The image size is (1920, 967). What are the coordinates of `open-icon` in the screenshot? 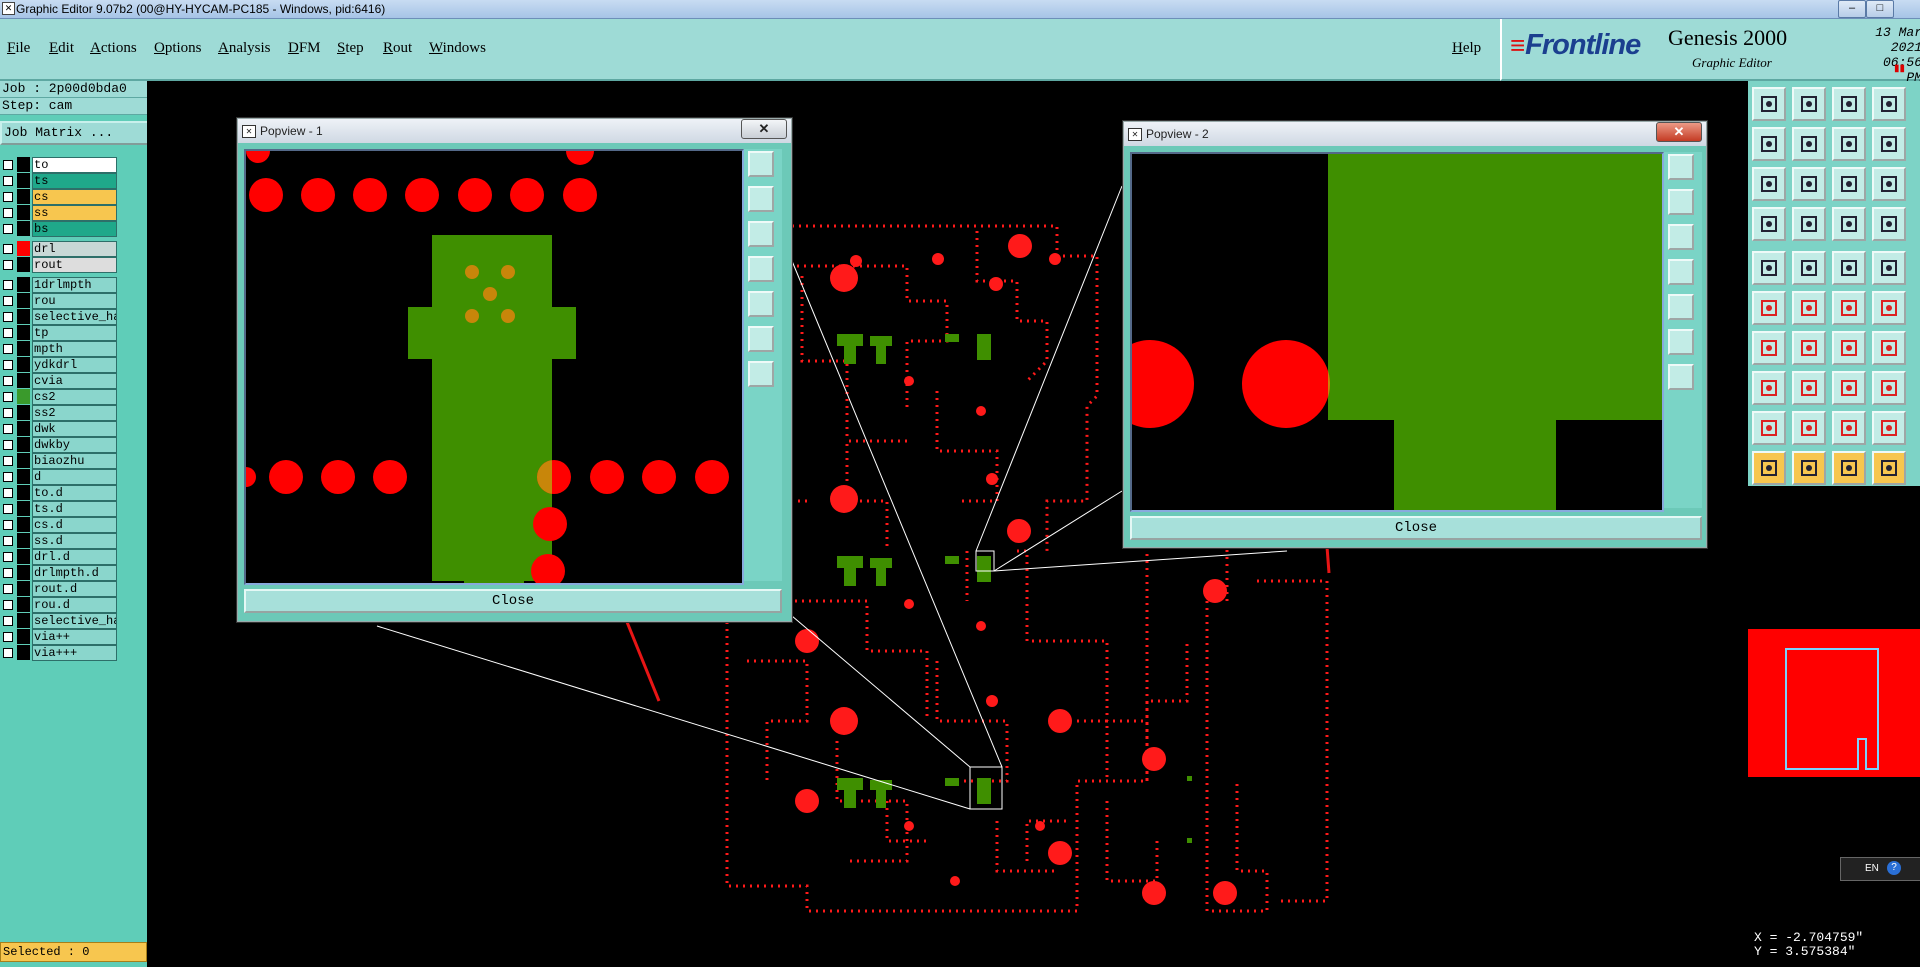 It's located at (1809, 104).